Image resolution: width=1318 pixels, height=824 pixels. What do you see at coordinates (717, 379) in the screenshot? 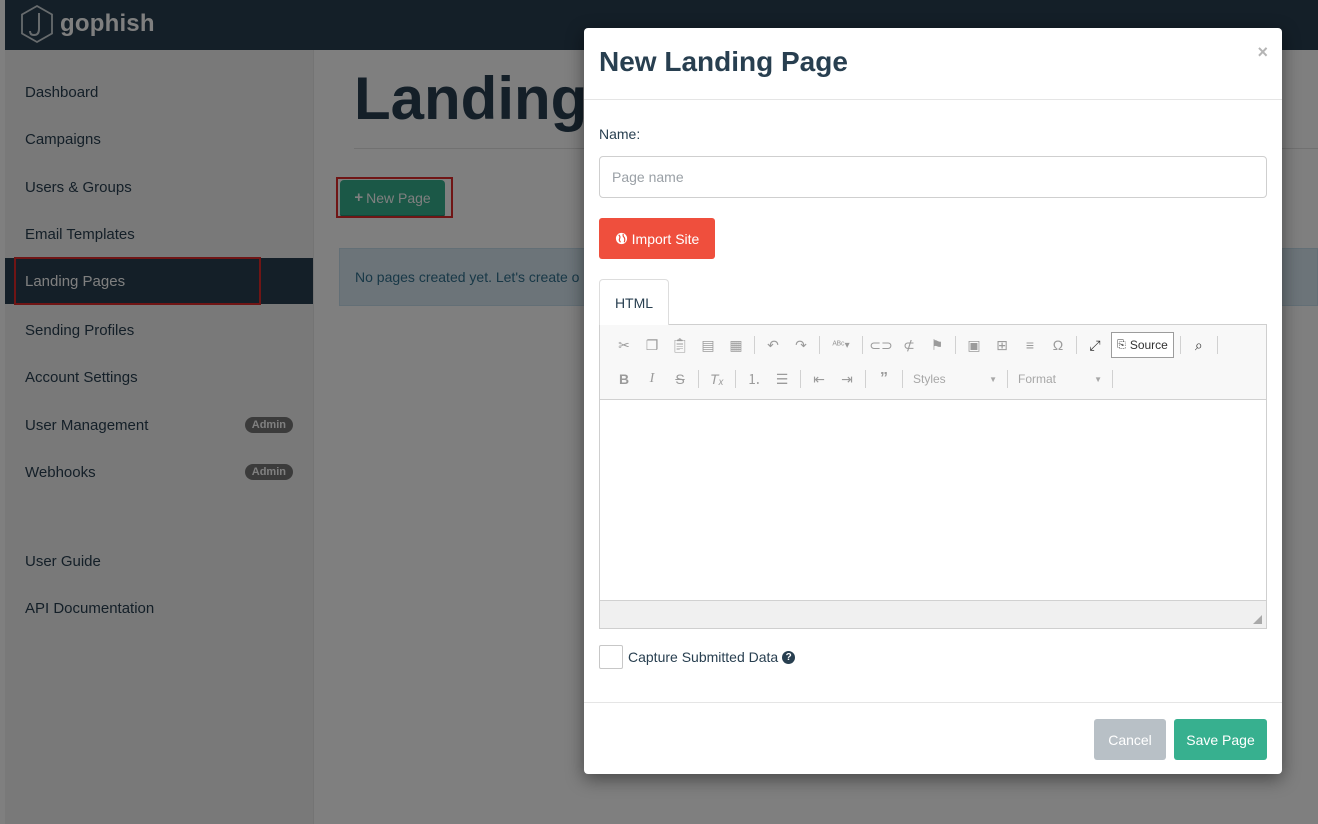
I see `remove-format-icon: Tₓ` at bounding box center [717, 379].